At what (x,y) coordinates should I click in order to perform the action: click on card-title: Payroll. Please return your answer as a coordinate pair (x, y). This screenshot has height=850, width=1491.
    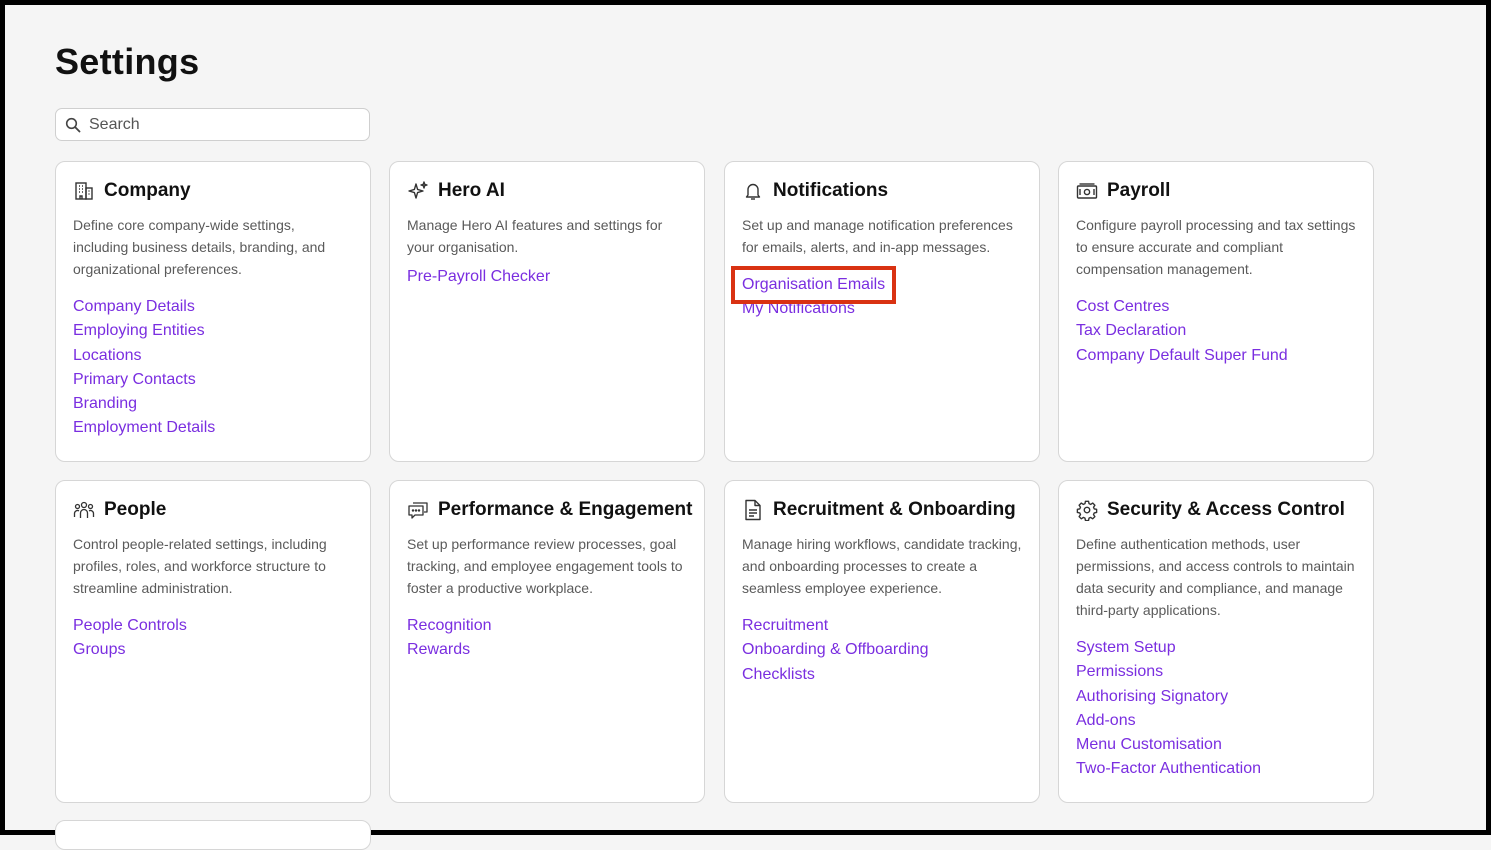
    Looking at the image, I should click on (1139, 190).